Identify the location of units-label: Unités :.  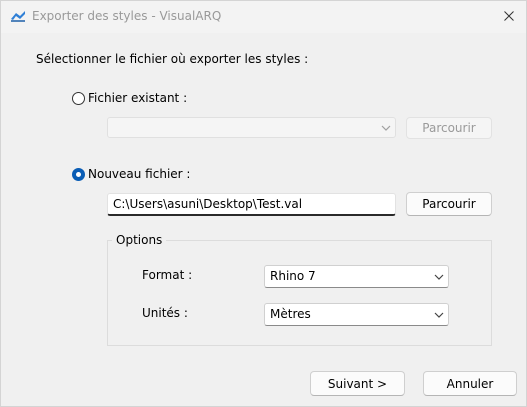
(165, 313).